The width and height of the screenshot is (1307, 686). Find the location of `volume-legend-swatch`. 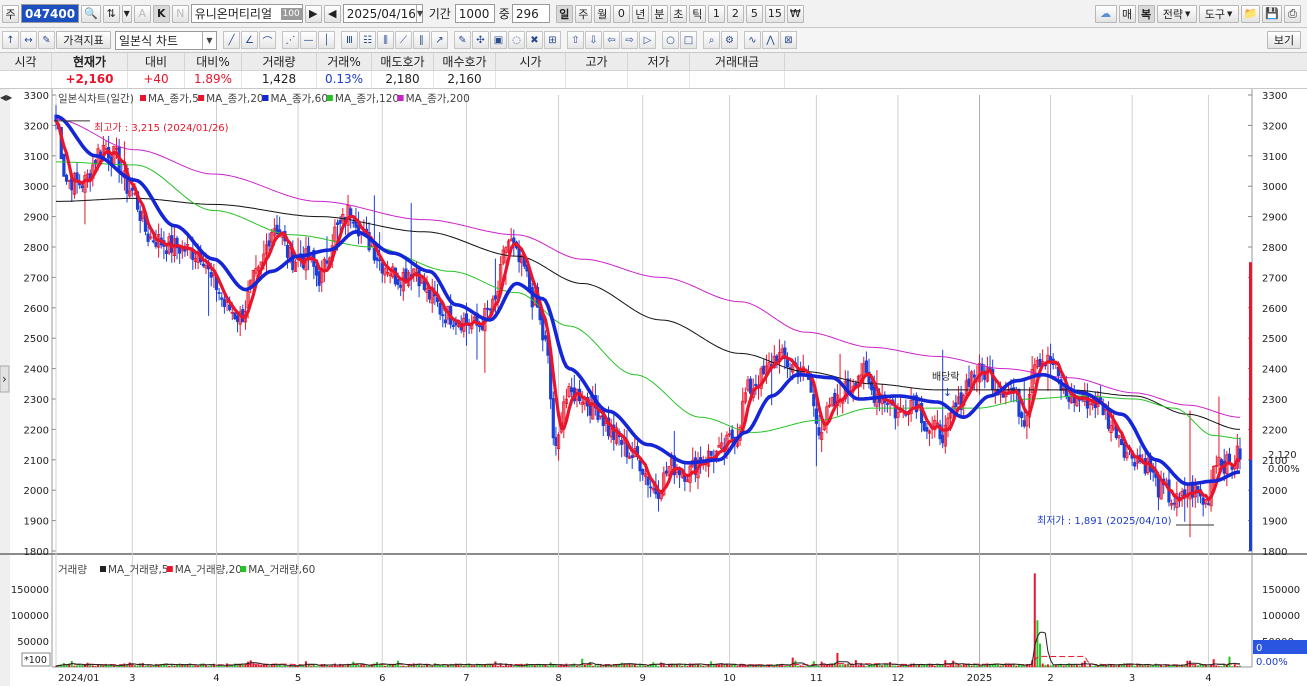

volume-legend-swatch is located at coordinates (103, 569).